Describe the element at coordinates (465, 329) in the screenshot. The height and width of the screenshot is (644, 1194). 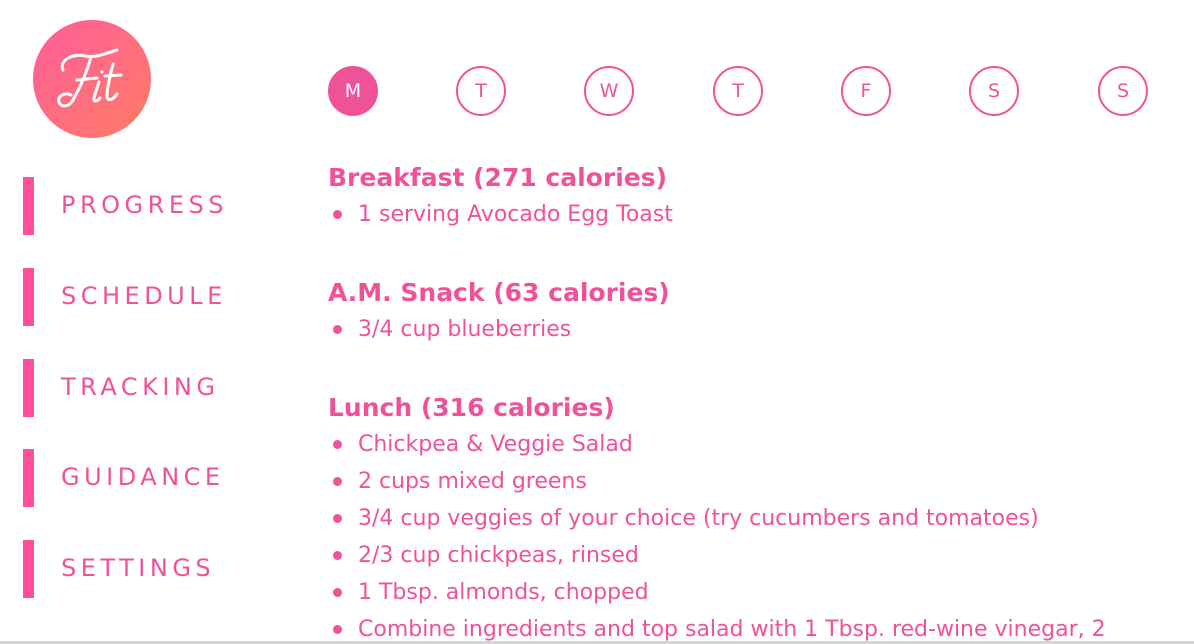
I see `meal-item-text: 3/4 cup blueberries` at that location.